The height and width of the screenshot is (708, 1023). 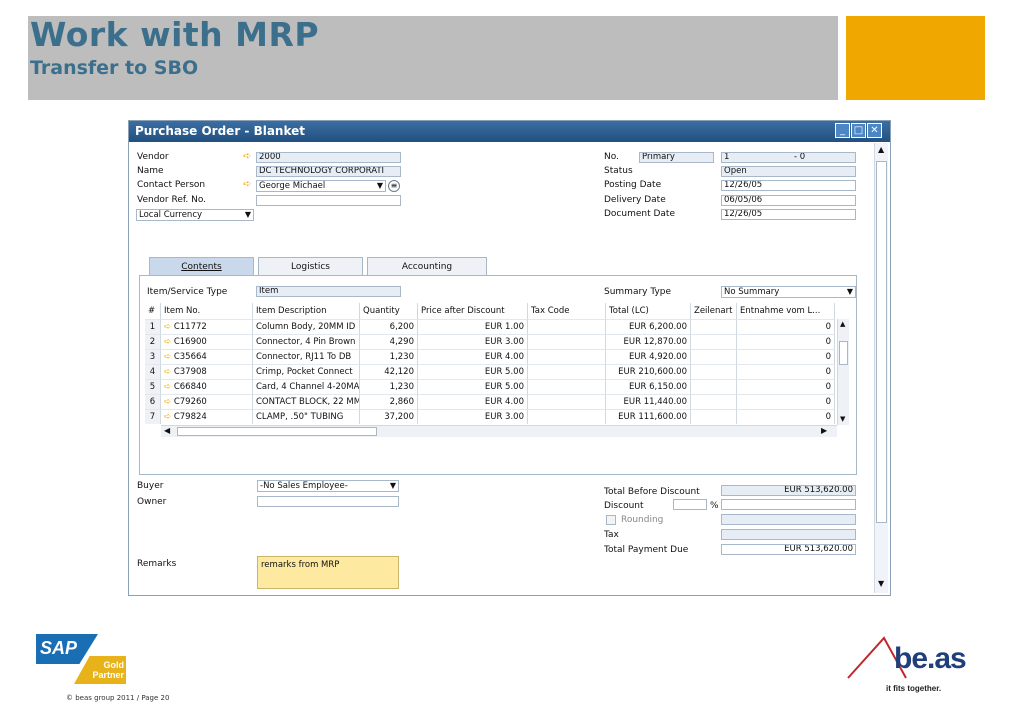 I want to click on table-cell-item: ➪ C37908, so click(x=207, y=371).